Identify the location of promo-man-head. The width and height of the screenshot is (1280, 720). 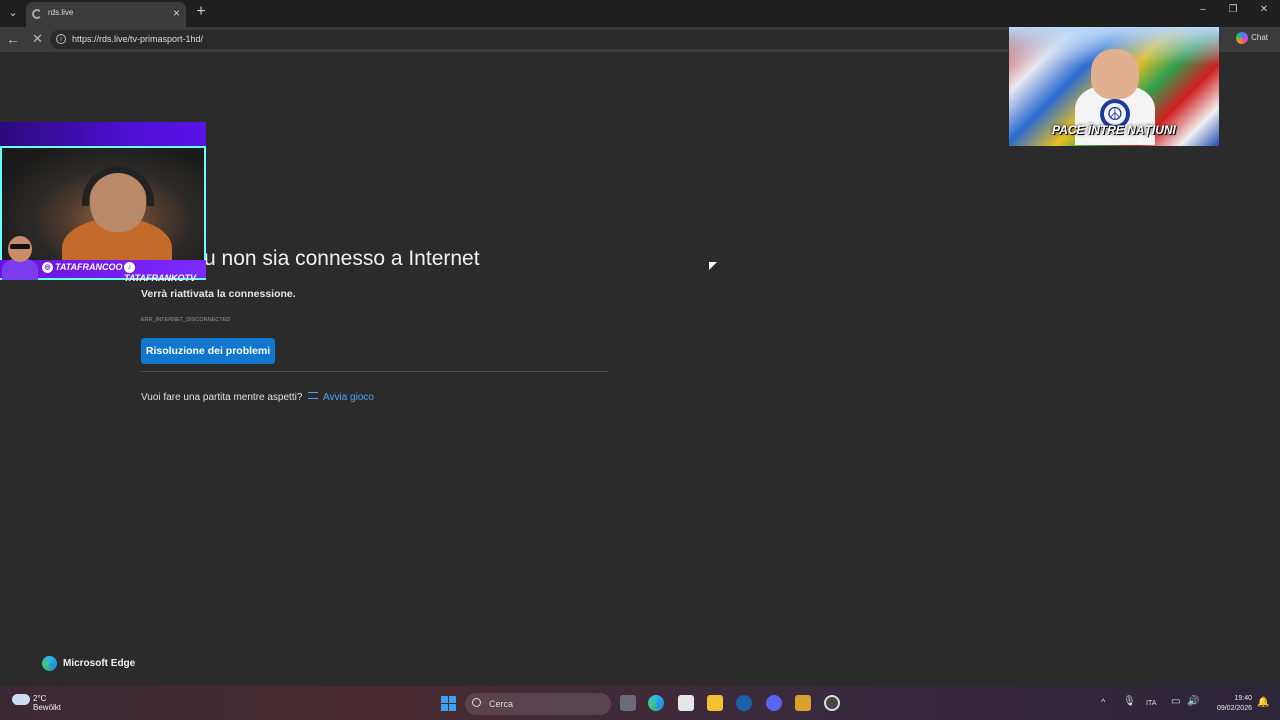
(1115, 74).